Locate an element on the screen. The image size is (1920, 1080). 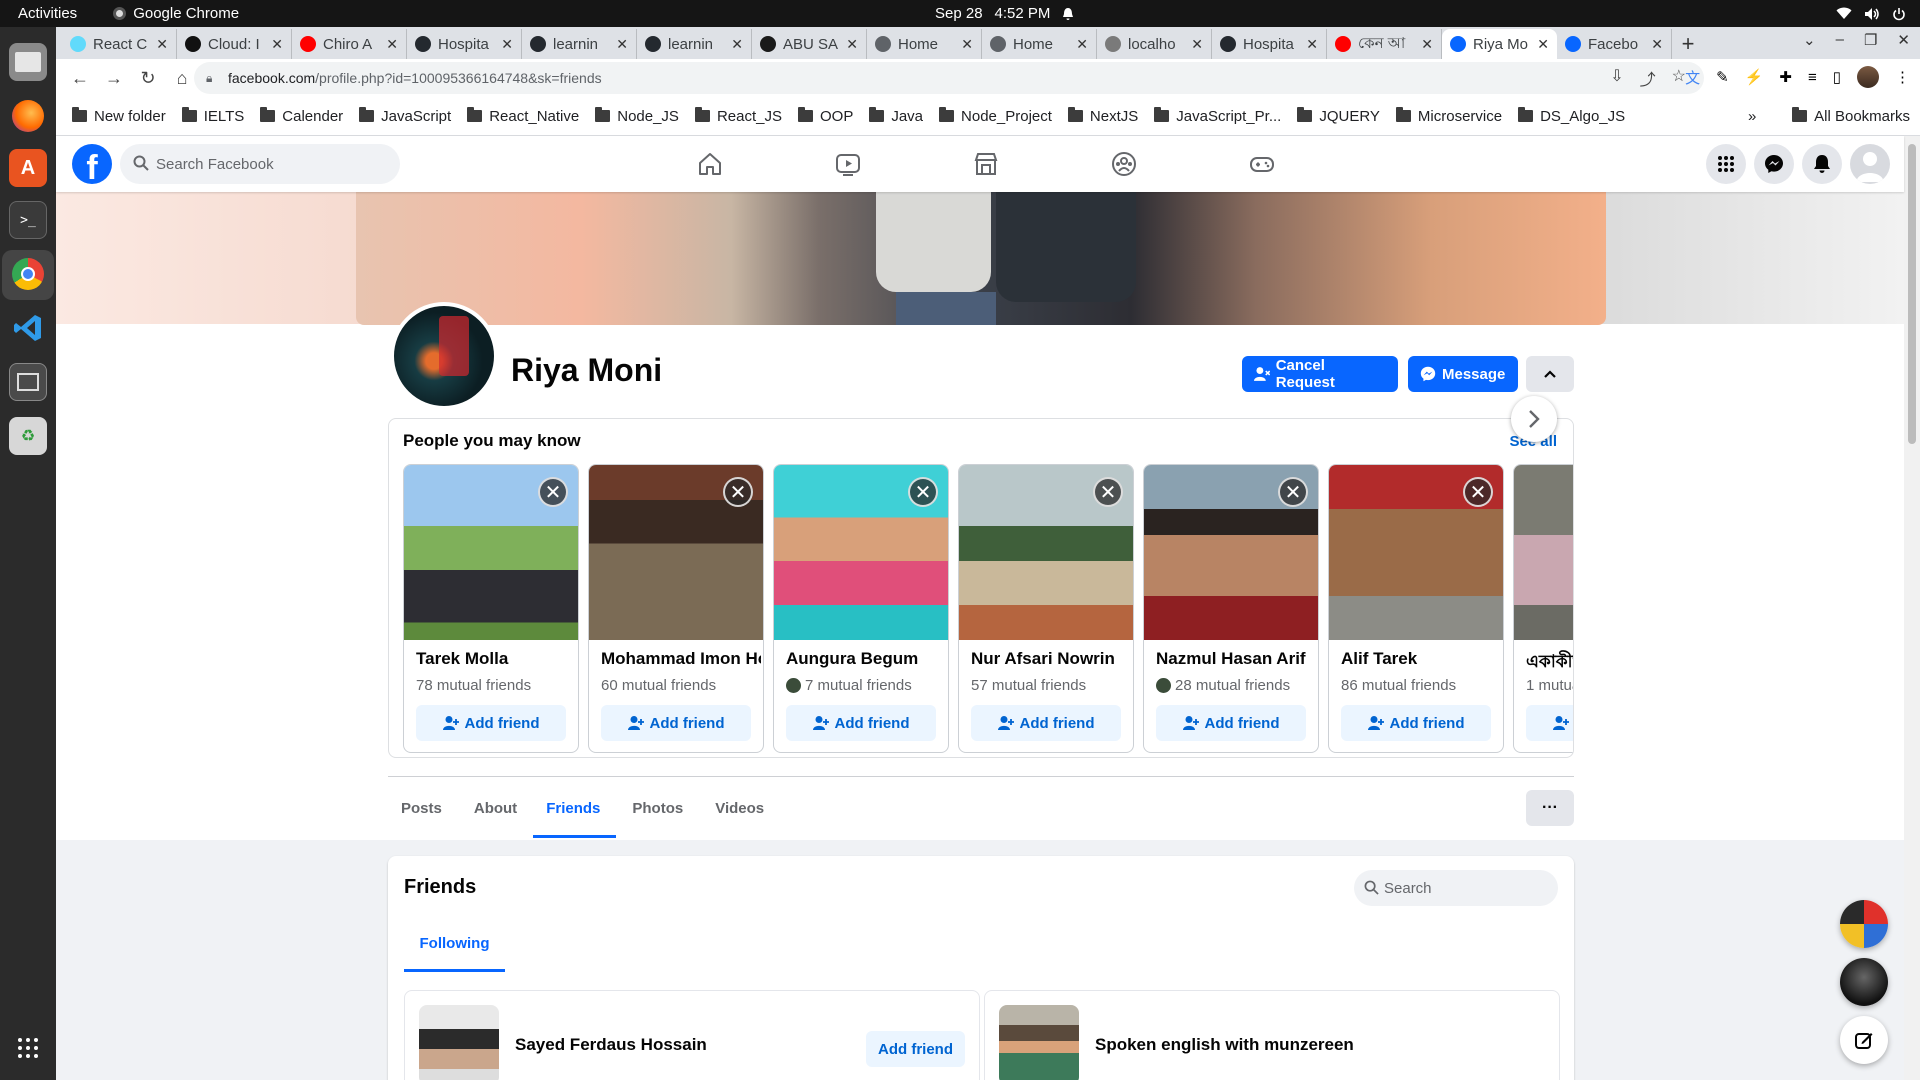
suggestion-name: Aungura Begum is located at coordinates (866, 659).